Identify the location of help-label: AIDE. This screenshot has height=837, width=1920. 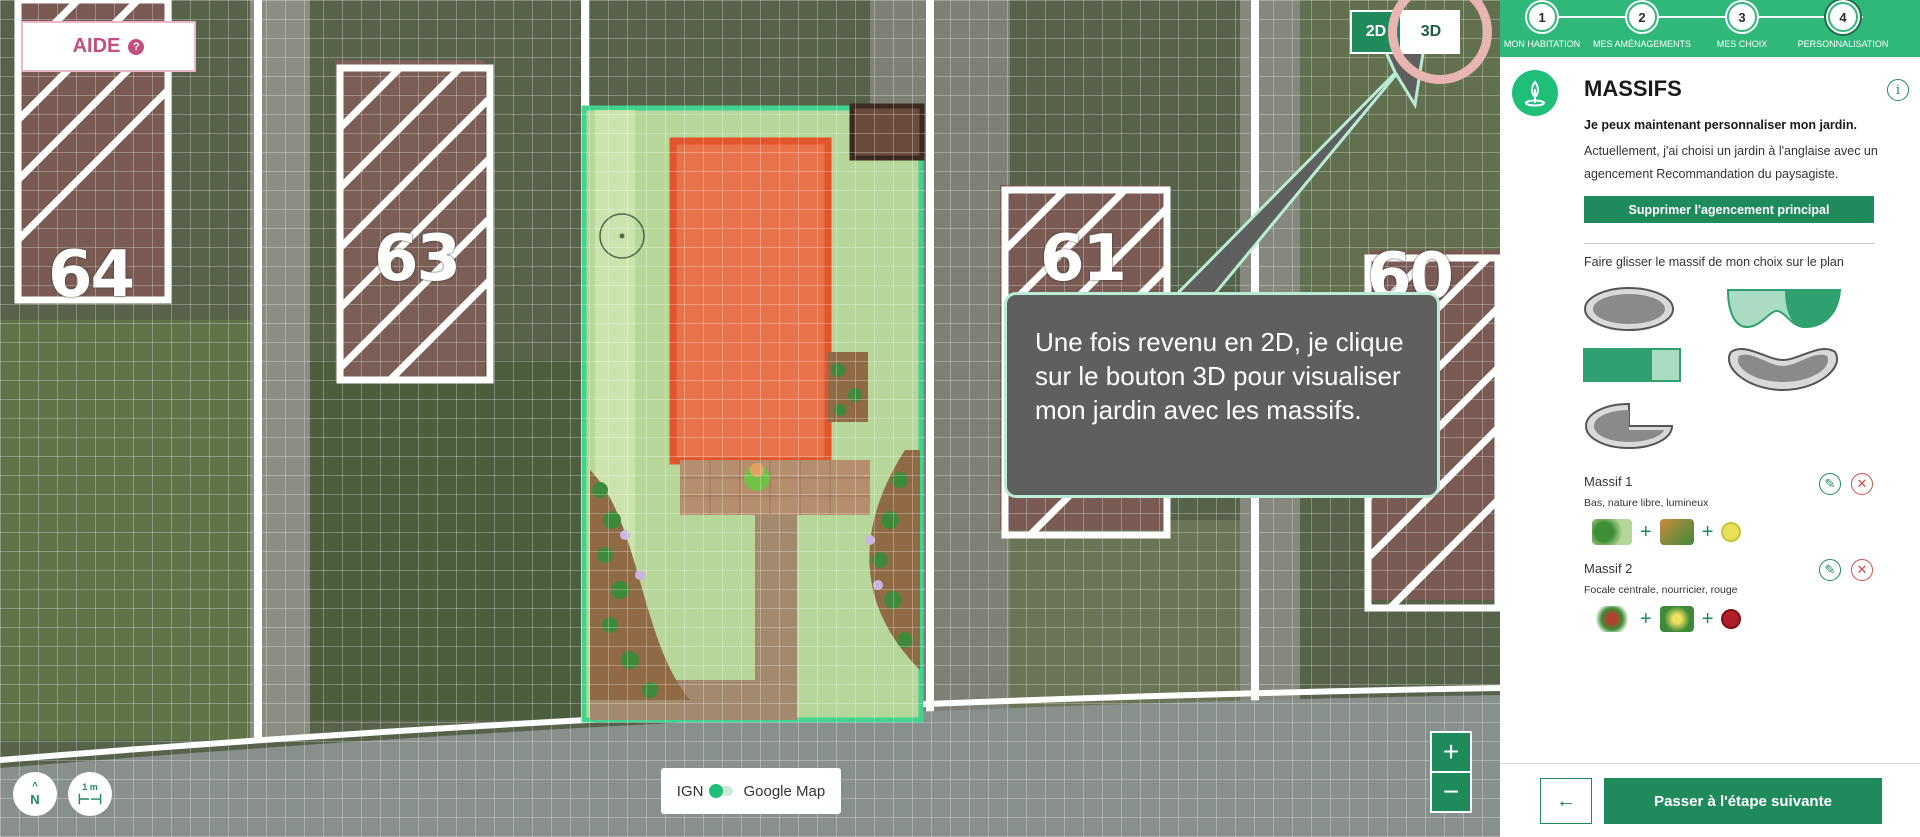
(96, 46).